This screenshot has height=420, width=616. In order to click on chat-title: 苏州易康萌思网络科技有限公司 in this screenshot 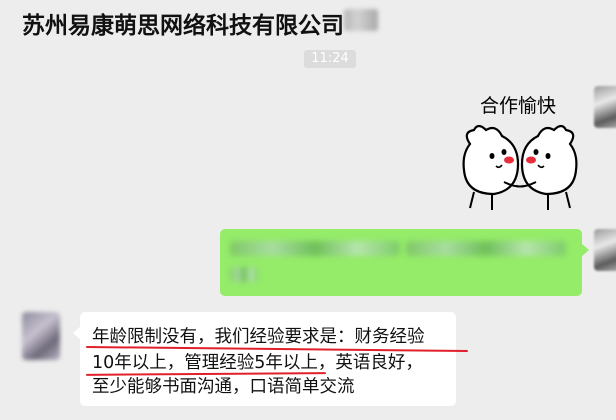, I will do `click(183, 26)`.